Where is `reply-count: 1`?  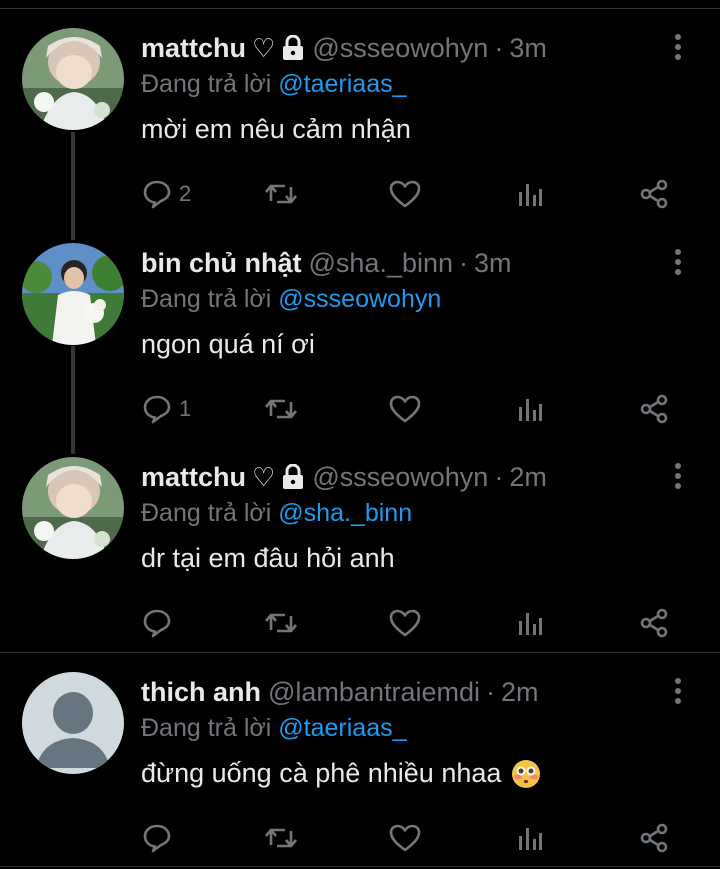 reply-count: 1 is located at coordinates (185, 408).